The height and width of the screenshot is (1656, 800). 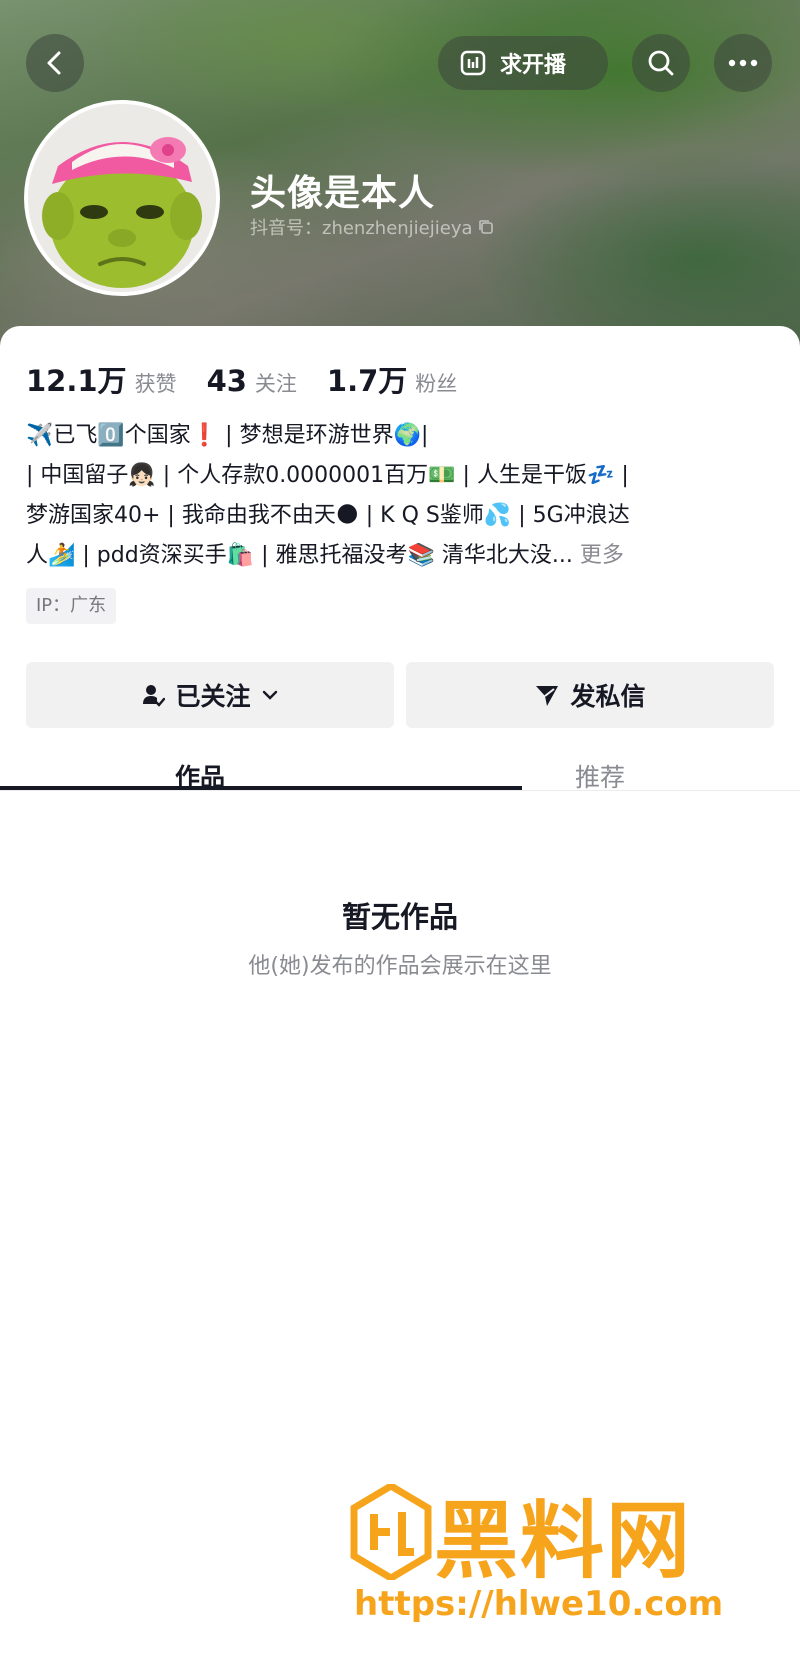 What do you see at coordinates (71, 606) in the screenshot?
I see `ip-location-tag: IP：广东` at bounding box center [71, 606].